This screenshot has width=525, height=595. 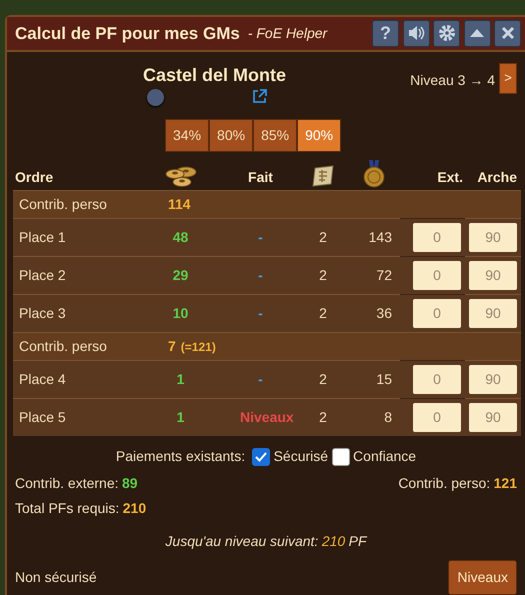 What do you see at coordinates (380, 236) in the screenshot?
I see `table-cell: 143` at bounding box center [380, 236].